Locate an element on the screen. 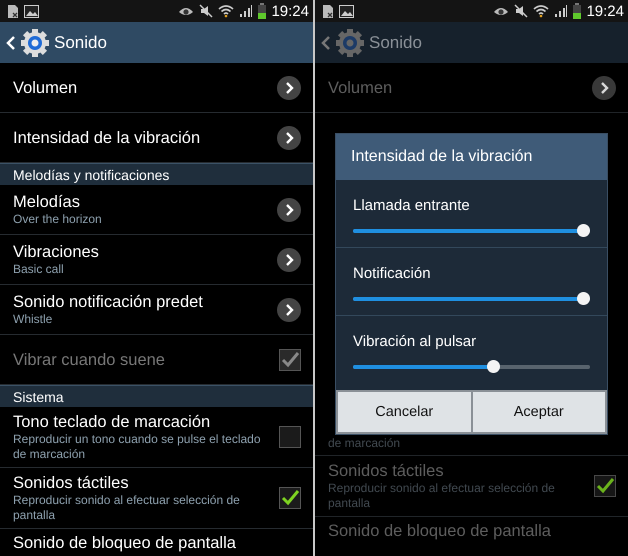 Image resolution: width=628 pixels, height=556 pixels. setting-title: Intensidad de la vibración is located at coordinates (140, 138).